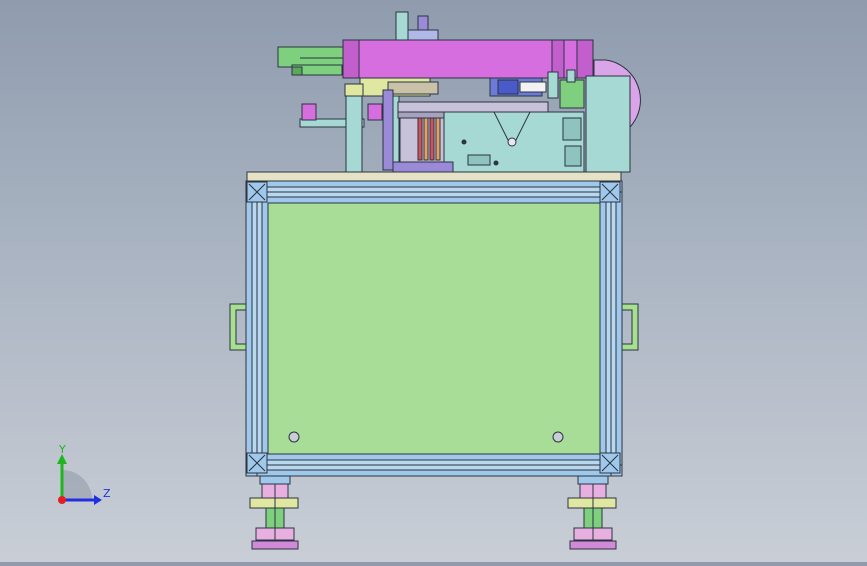  Describe the element at coordinates (62, 500) in the screenshot. I see `origin-dot` at that location.